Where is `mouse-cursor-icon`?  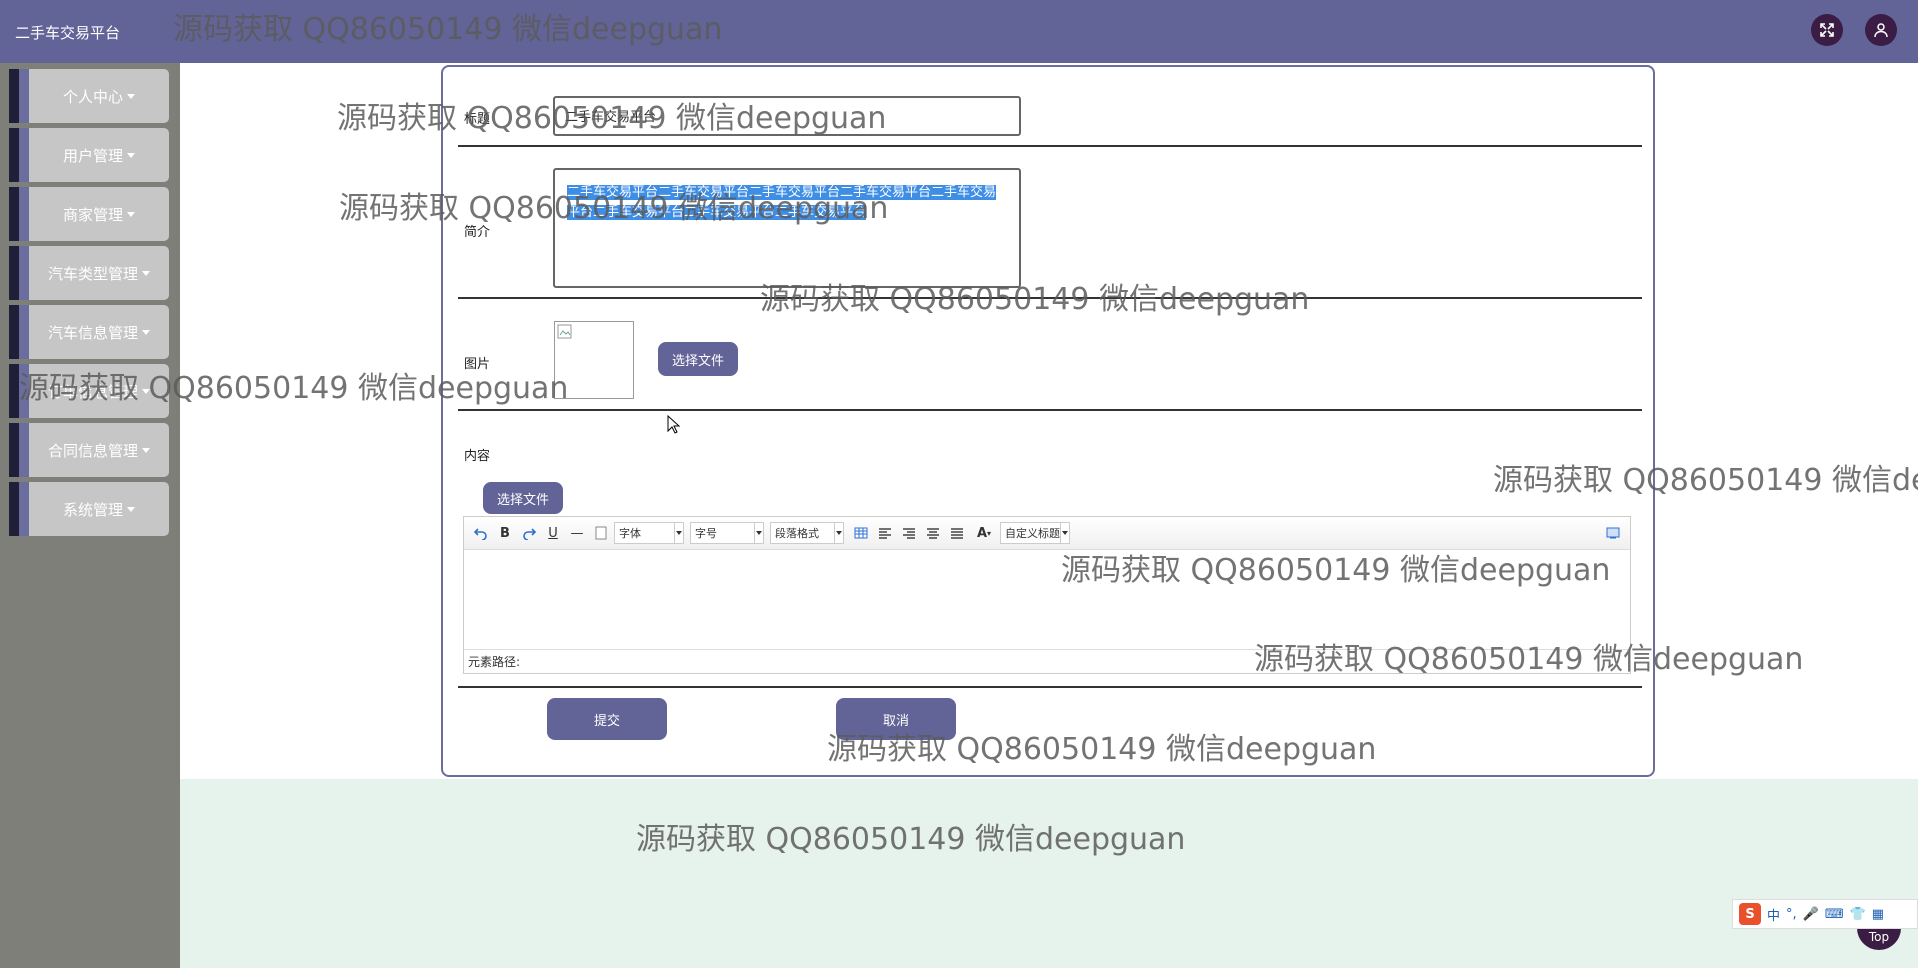 mouse-cursor-icon is located at coordinates (674, 424).